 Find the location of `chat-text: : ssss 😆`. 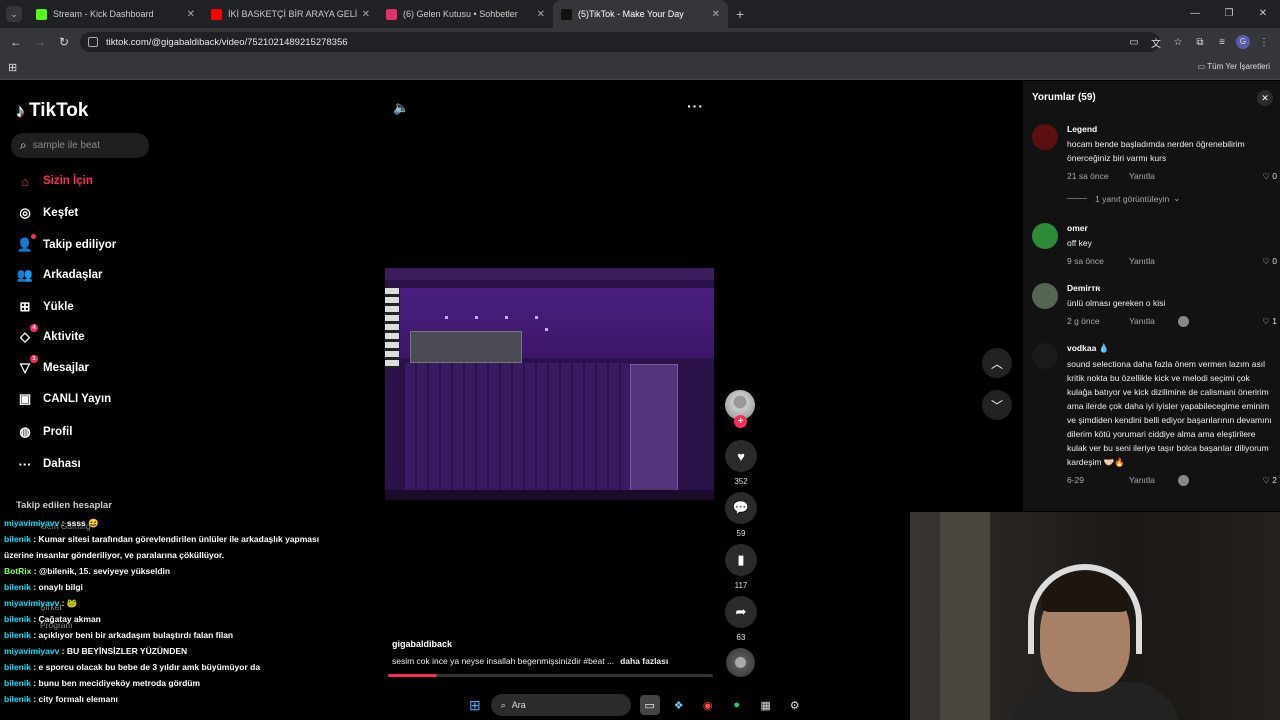

chat-text: : ssss 😆 is located at coordinates (80, 523).